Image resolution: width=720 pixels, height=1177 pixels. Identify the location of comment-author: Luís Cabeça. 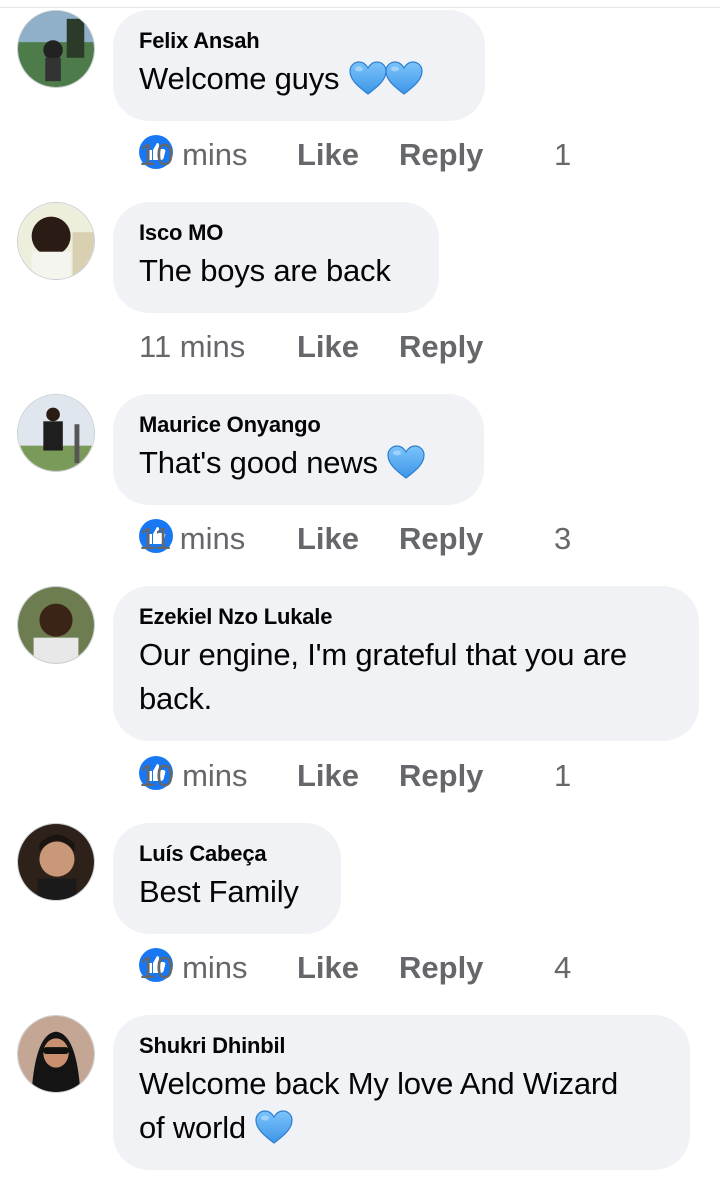
(227, 854).